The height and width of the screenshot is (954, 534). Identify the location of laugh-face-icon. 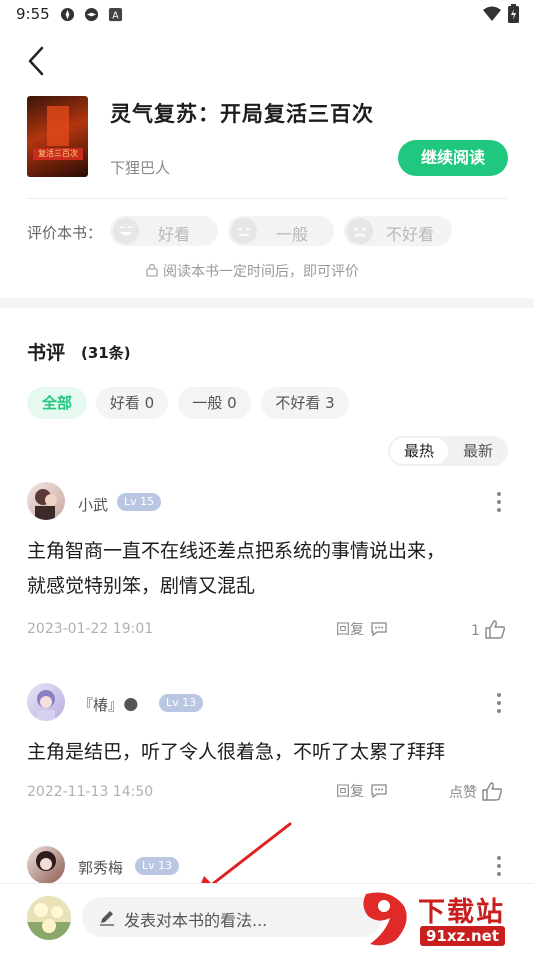
(126, 231).